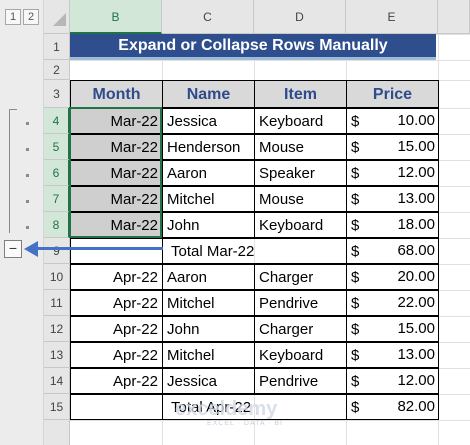  What do you see at coordinates (403, 303) in the screenshot?
I see `cell-price: 22.00` at bounding box center [403, 303].